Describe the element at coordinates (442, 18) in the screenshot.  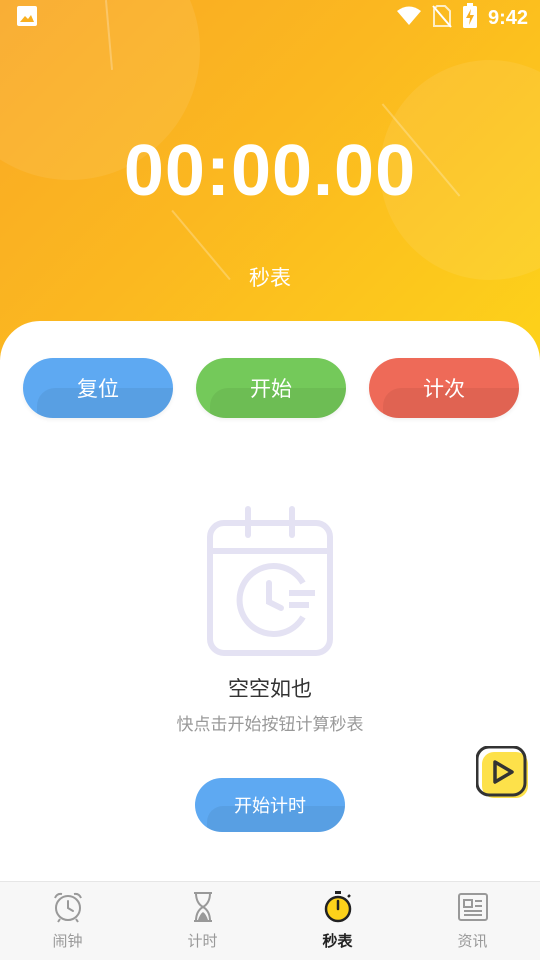
I see `no-sim-icon` at that location.